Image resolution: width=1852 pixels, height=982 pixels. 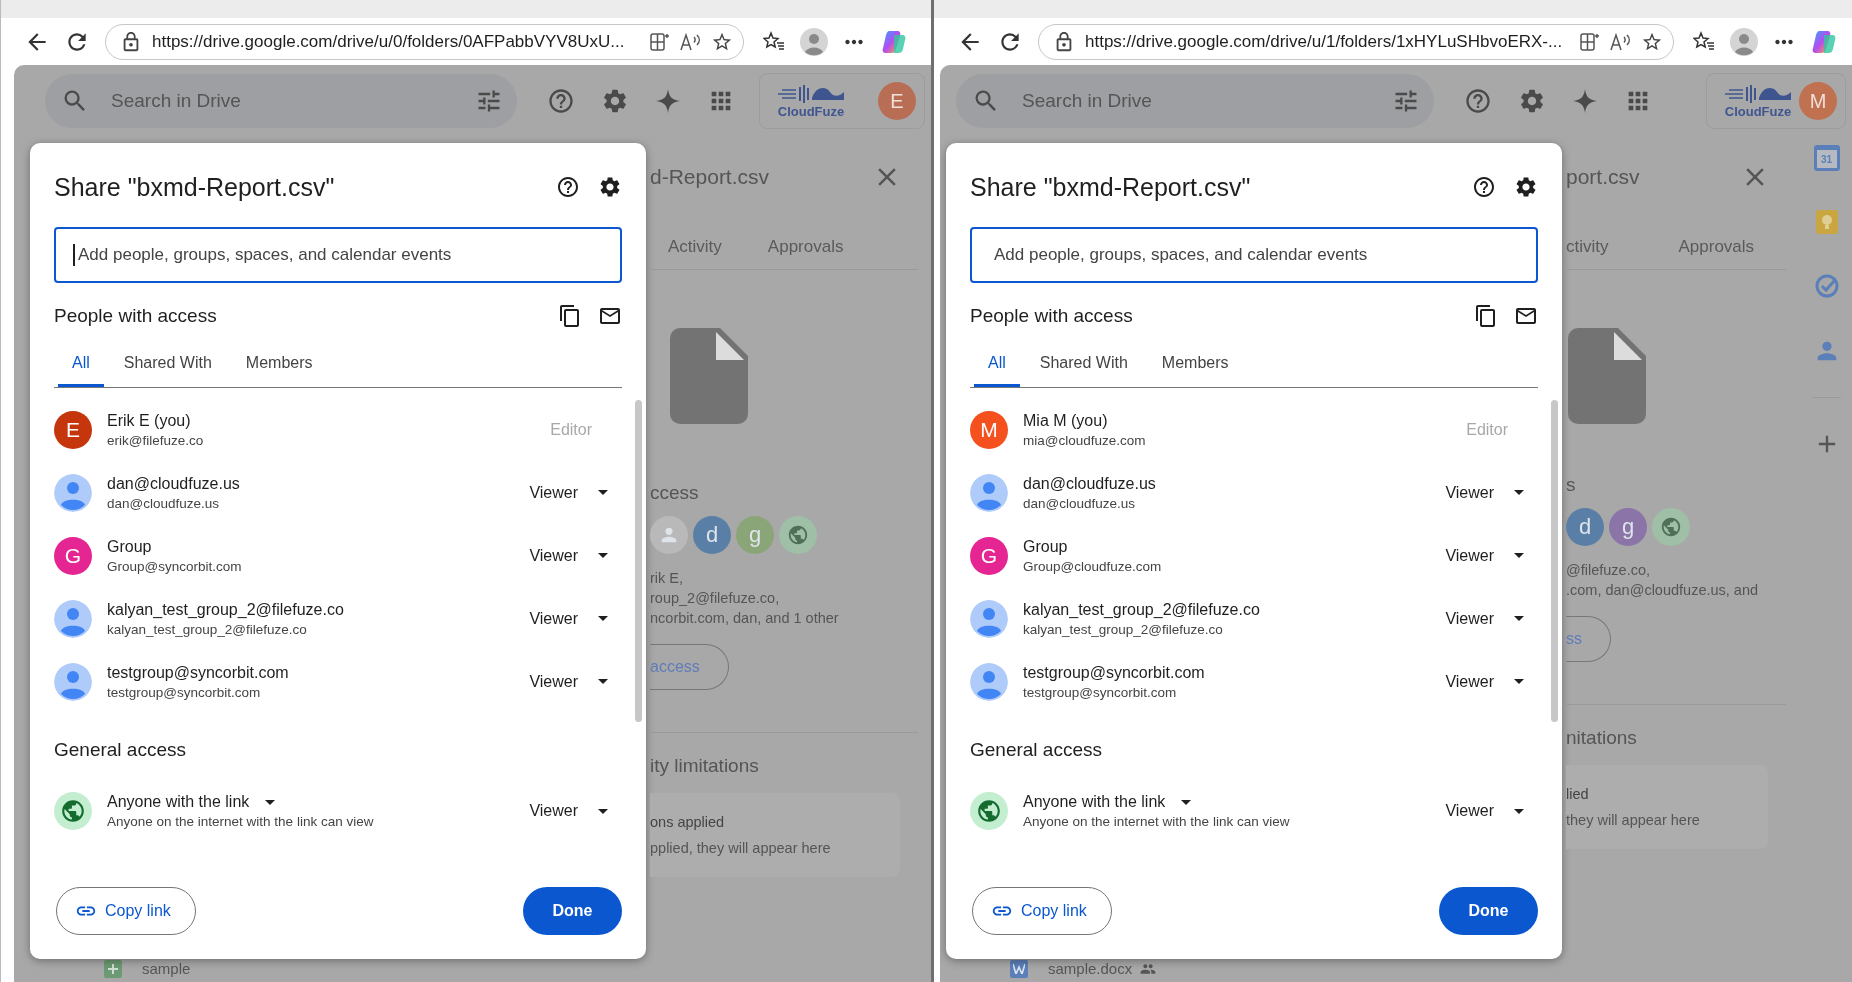 I want to click on dialog-title: Share "bxmd-Report.csv", so click(x=1111, y=187).